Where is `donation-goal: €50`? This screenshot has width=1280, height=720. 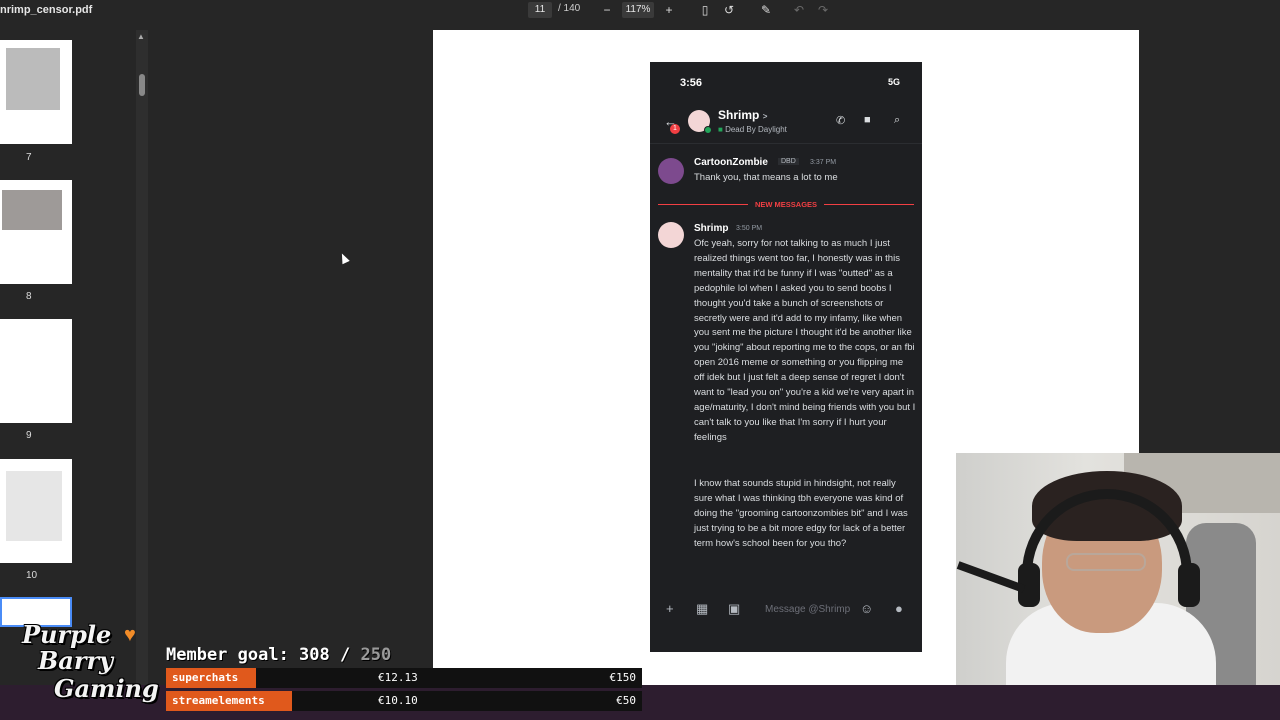 donation-goal: €50 is located at coordinates (626, 700).